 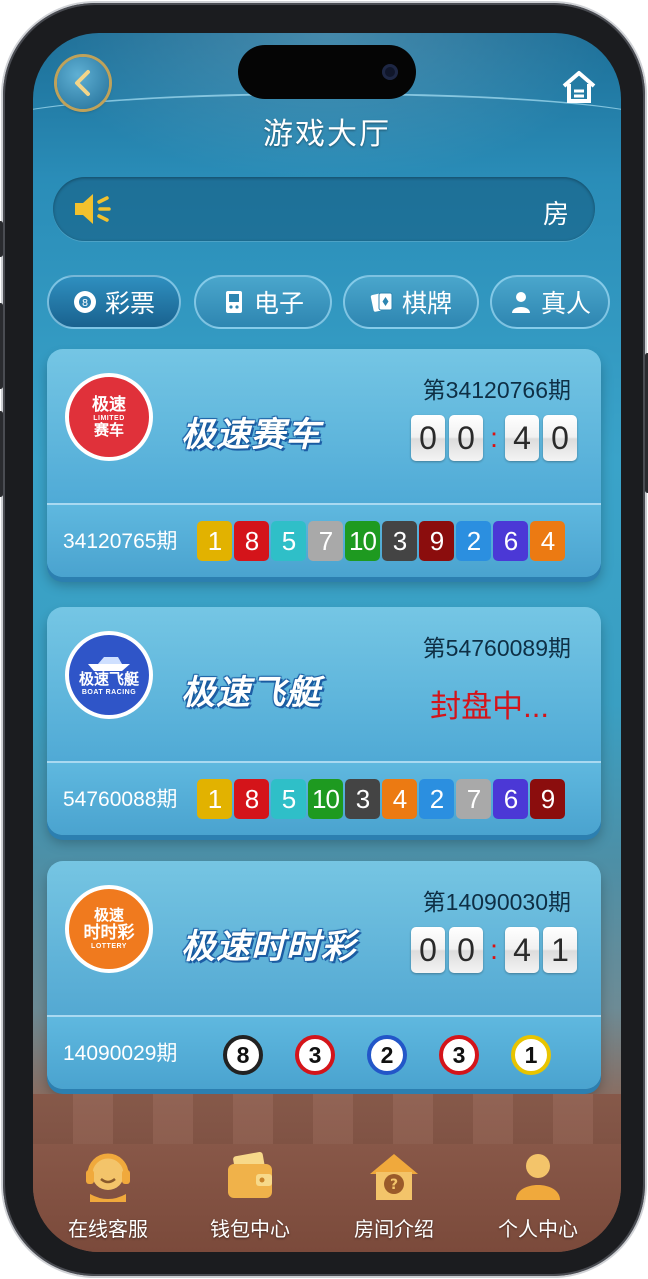 What do you see at coordinates (120, 541) in the screenshot?
I see `last-issue: 34120765期` at bounding box center [120, 541].